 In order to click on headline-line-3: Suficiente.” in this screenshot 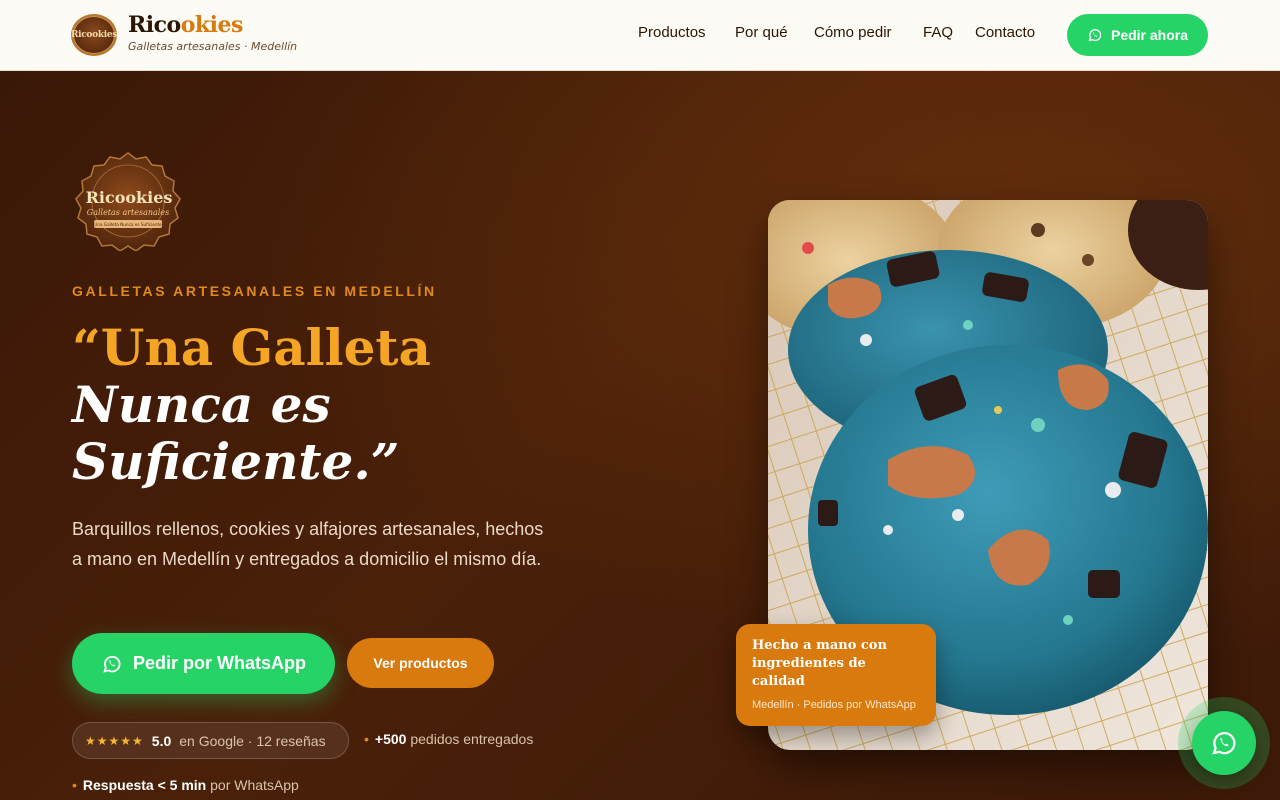, I will do `click(236, 461)`.